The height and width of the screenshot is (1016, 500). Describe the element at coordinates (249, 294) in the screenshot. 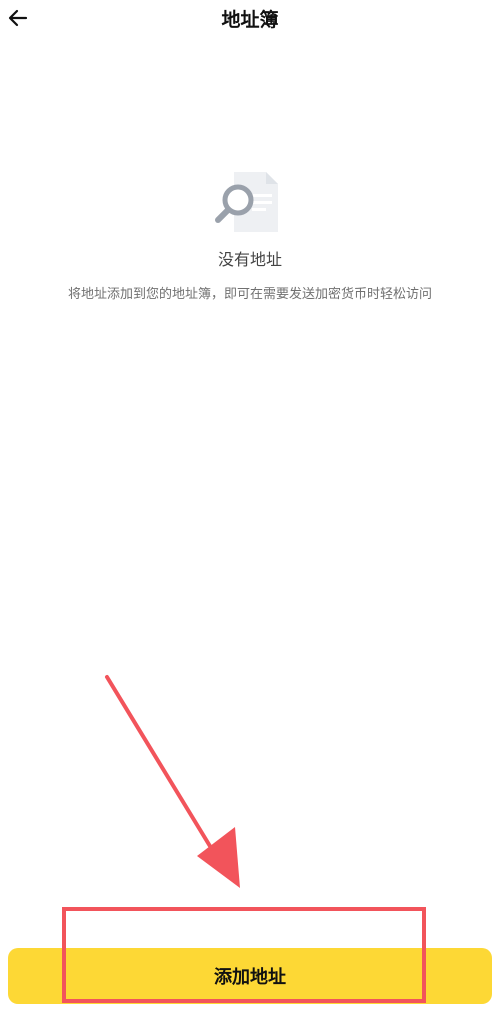

I see `empty-state-description: 将地址添加到您的地址簿，即可在需要发送加密货币时轻松访问` at that location.